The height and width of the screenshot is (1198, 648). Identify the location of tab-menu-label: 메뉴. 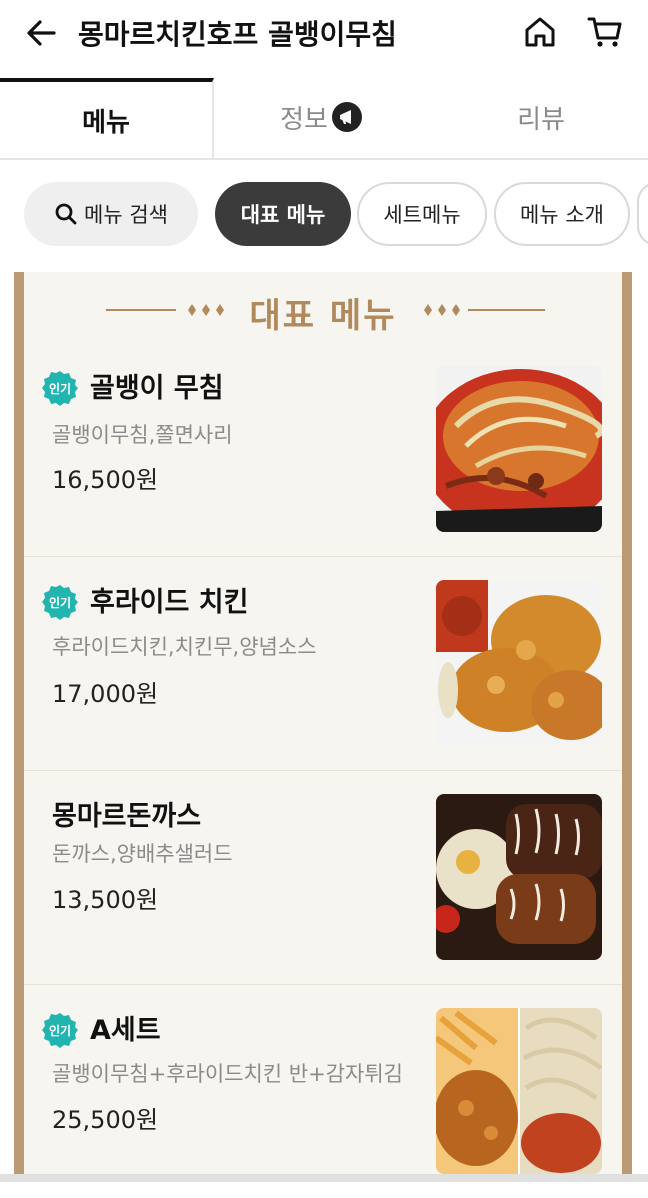
(106, 122).